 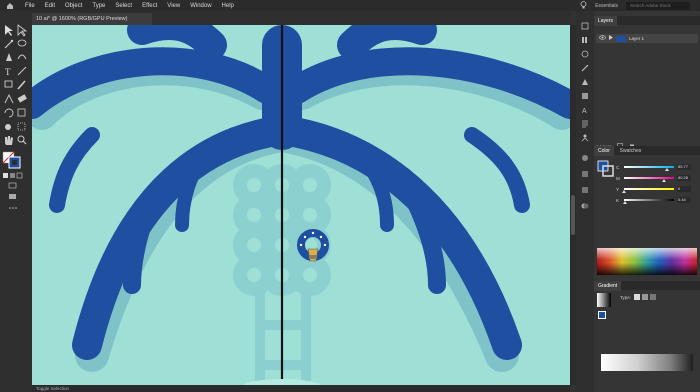 What do you see at coordinates (631, 151) in the screenshot?
I see `tab-swatches: Swatches` at bounding box center [631, 151].